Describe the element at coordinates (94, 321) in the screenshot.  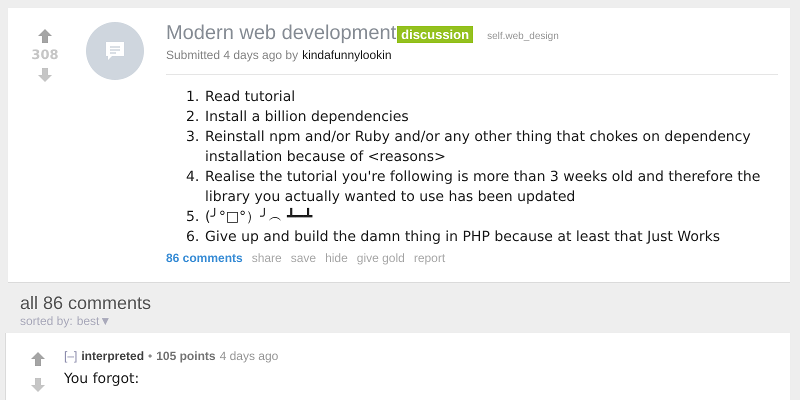
I see `sort-dropdown: best▼` at that location.